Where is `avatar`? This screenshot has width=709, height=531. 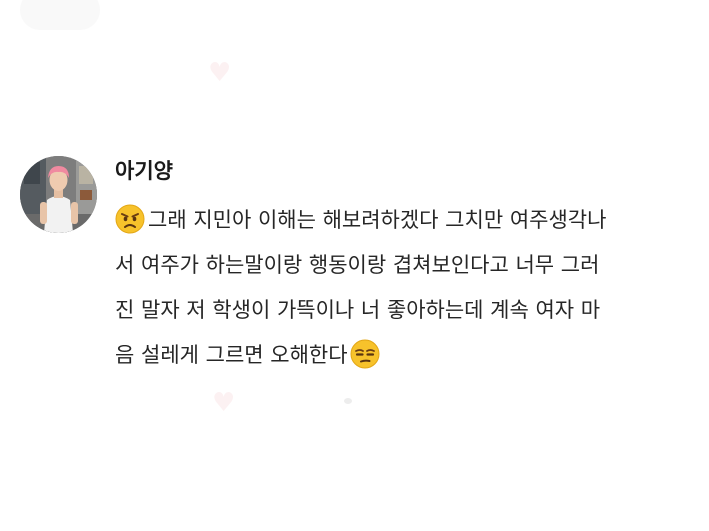 avatar is located at coordinates (58, 194).